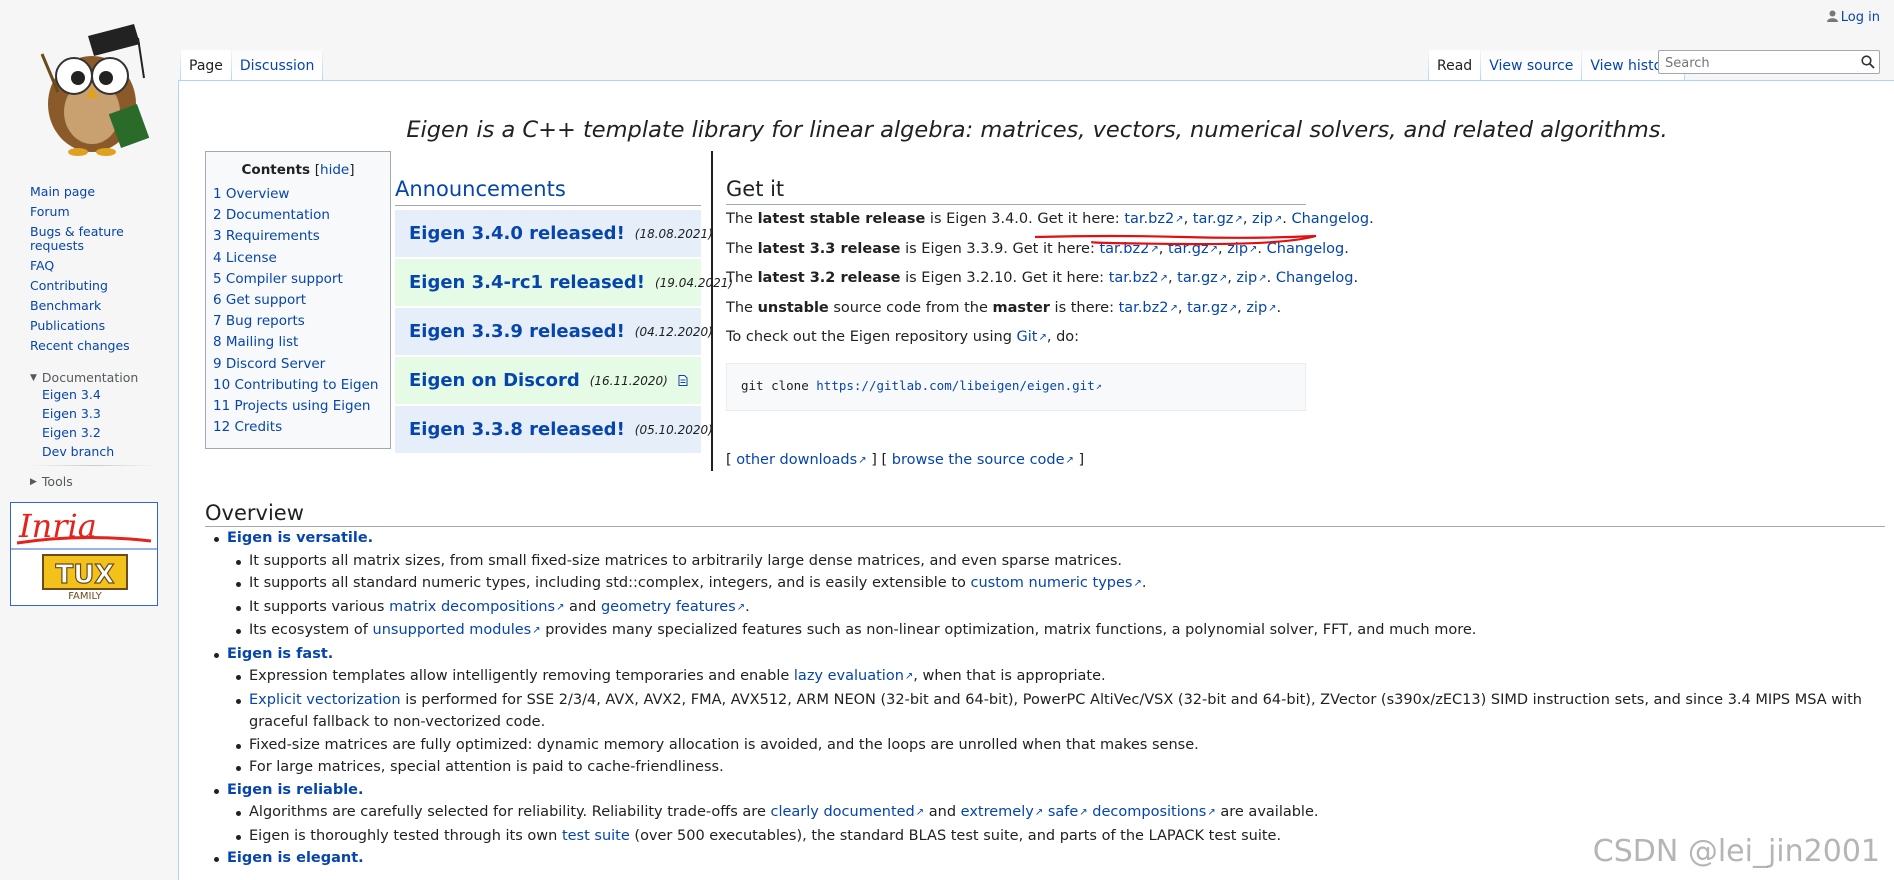  Describe the element at coordinates (99, 394) in the screenshot. I see `sidebar-item-eigen-3-4: Eigen 3.4` at that location.